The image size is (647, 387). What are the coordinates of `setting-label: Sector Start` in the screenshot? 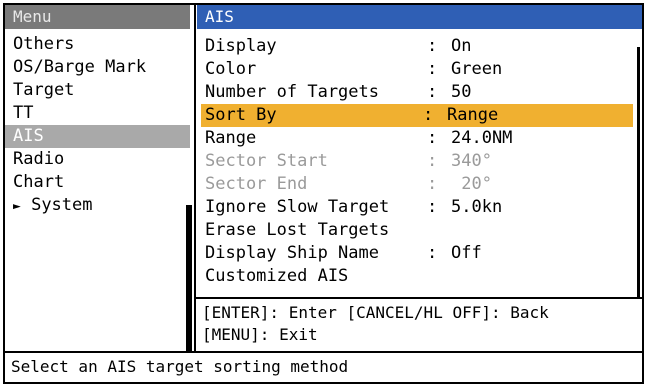 It's located at (266, 161).